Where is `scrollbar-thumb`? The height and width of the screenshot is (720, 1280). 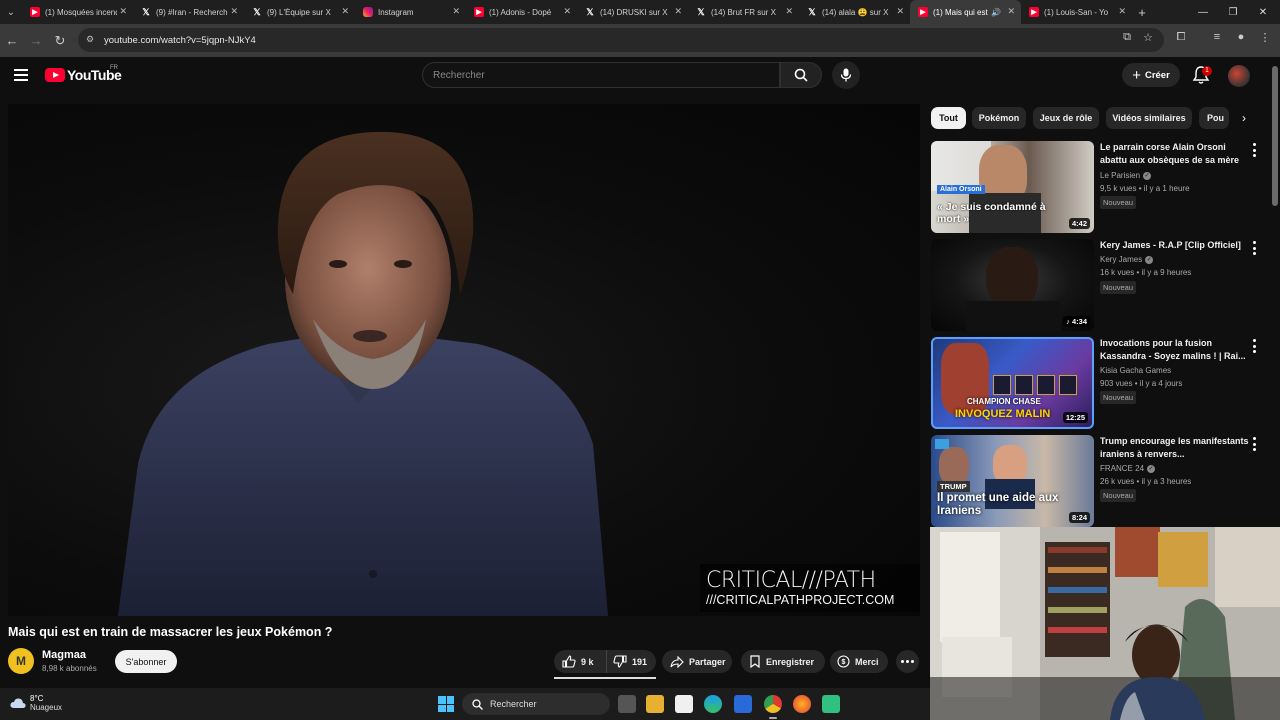 scrollbar-thumb is located at coordinates (1275, 136).